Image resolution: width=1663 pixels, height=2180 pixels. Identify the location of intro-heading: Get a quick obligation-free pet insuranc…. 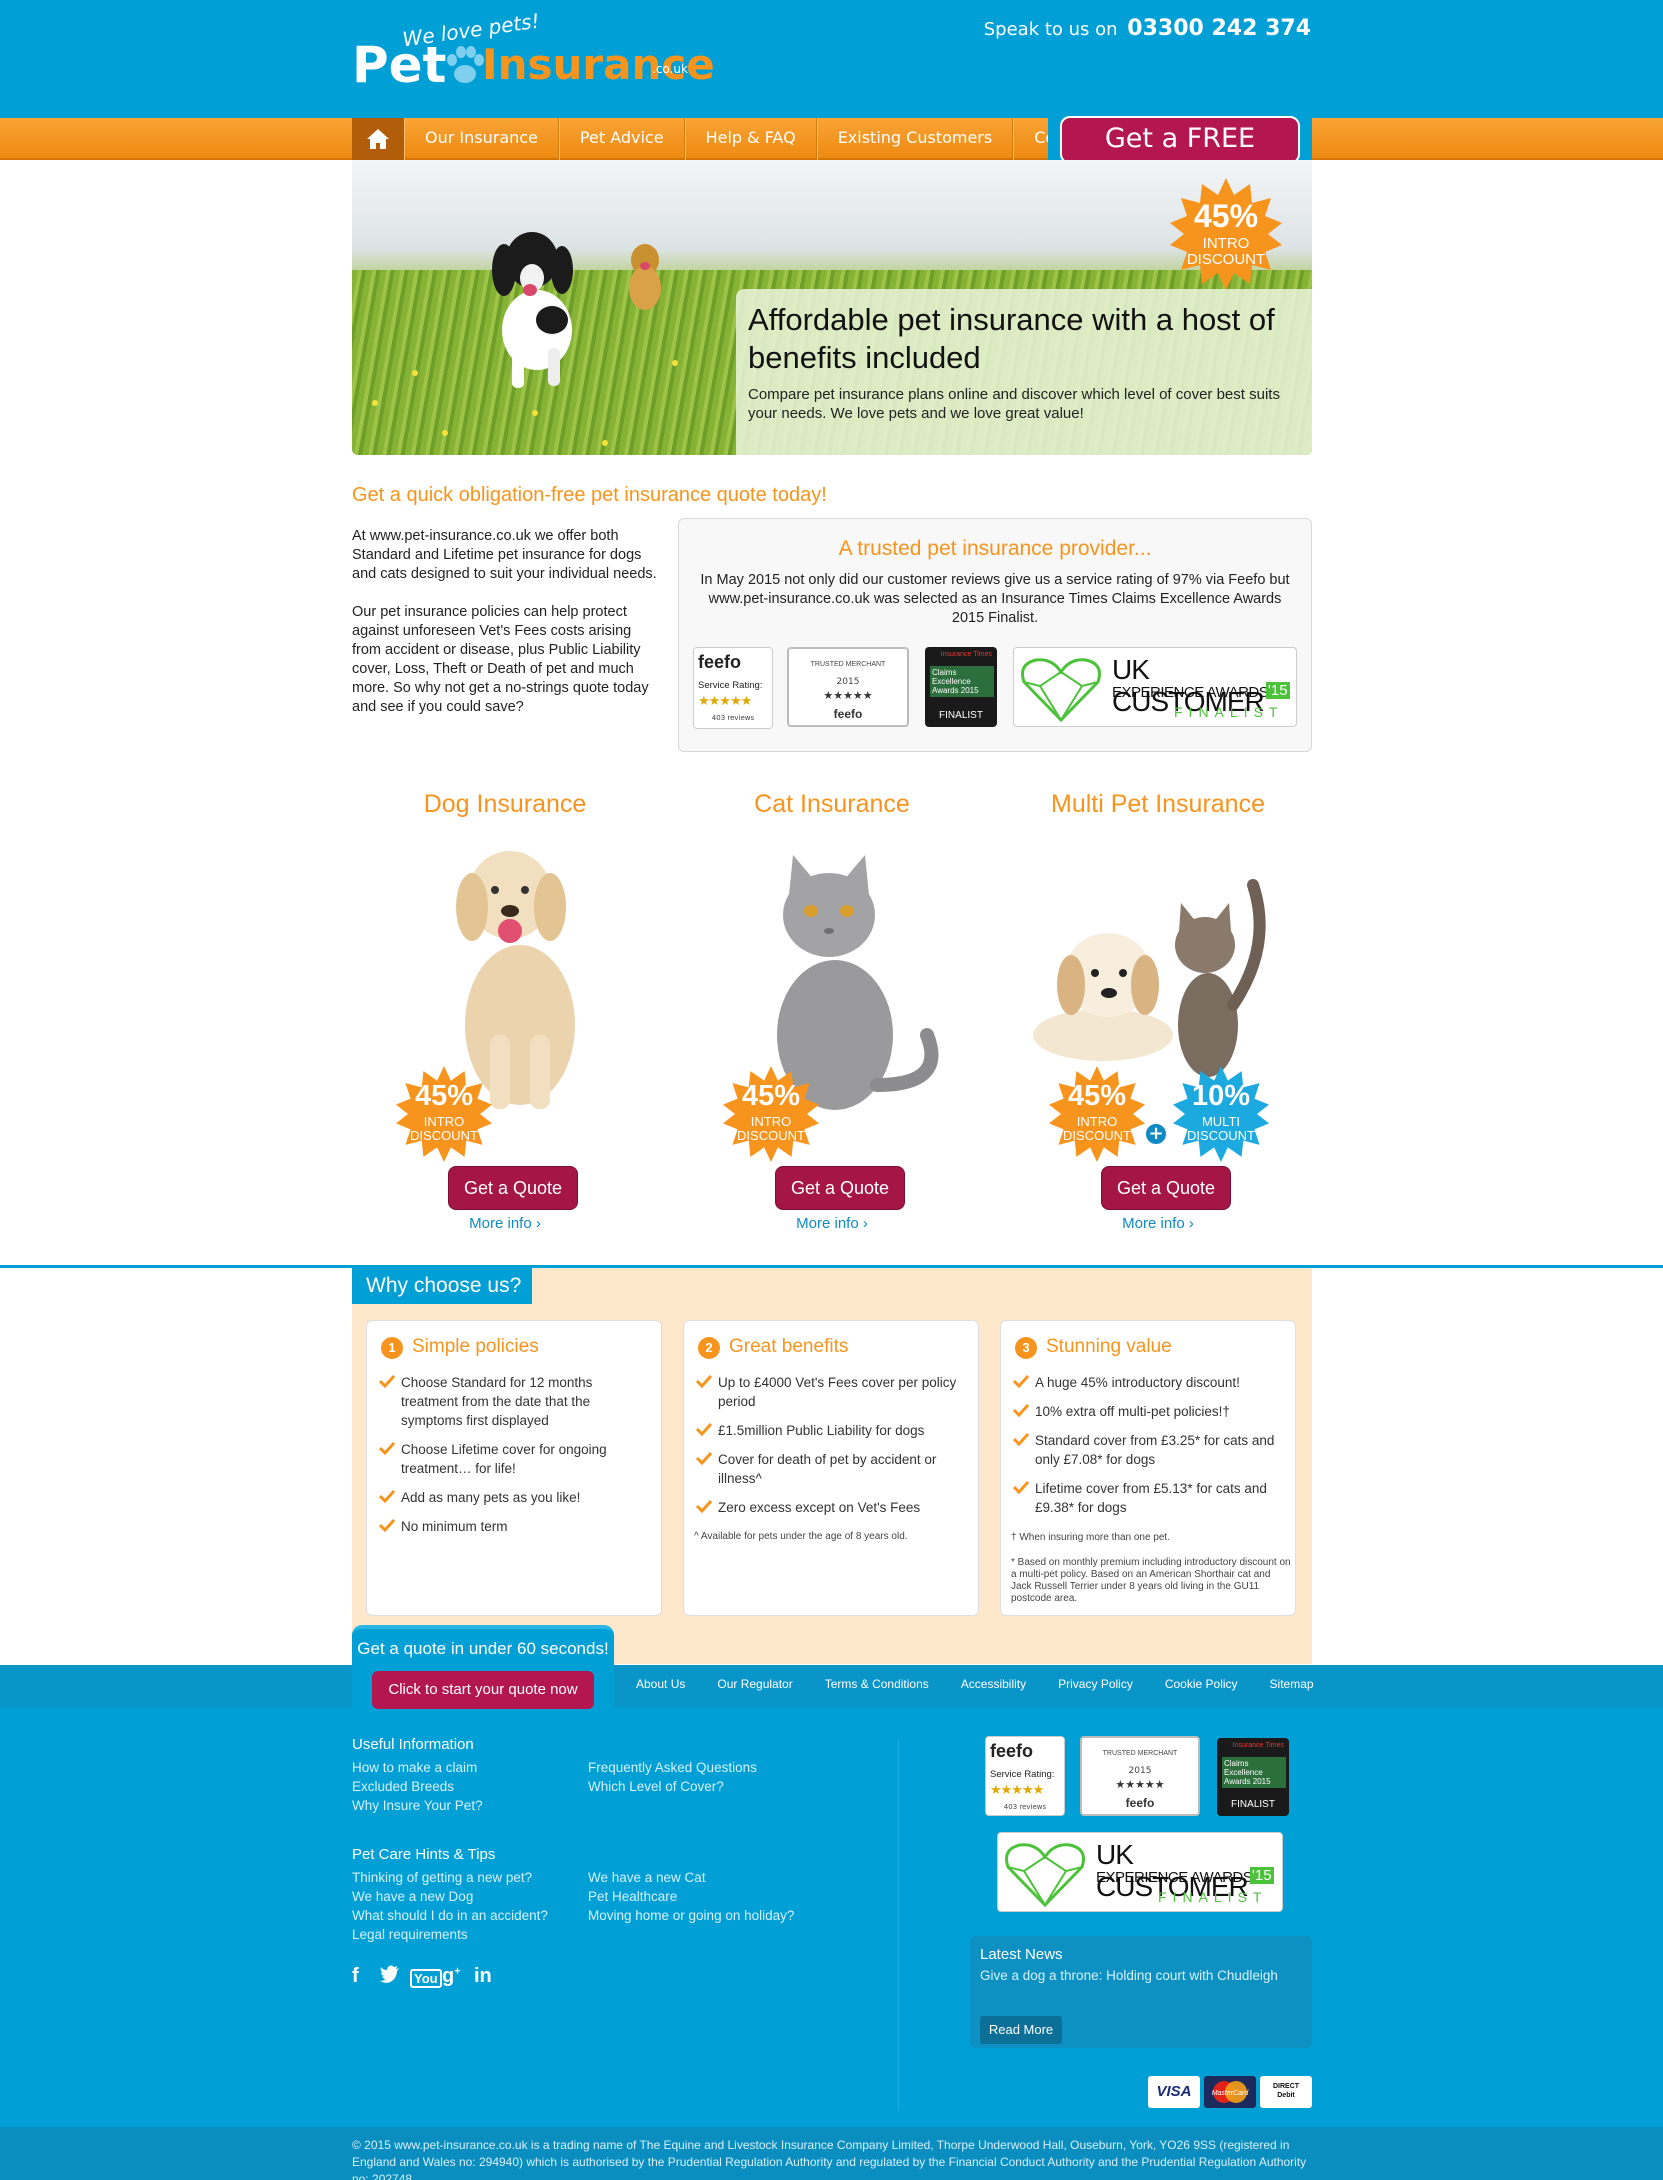
(589, 495).